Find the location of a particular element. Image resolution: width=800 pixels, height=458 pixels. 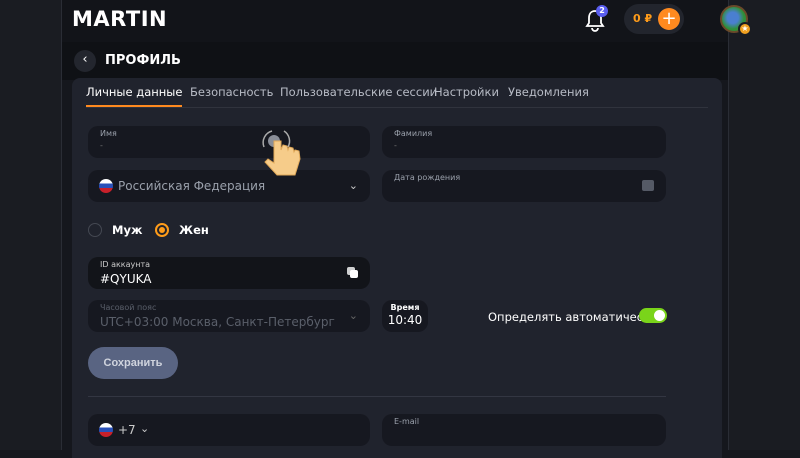

star-icon: ★ is located at coordinates (745, 29).